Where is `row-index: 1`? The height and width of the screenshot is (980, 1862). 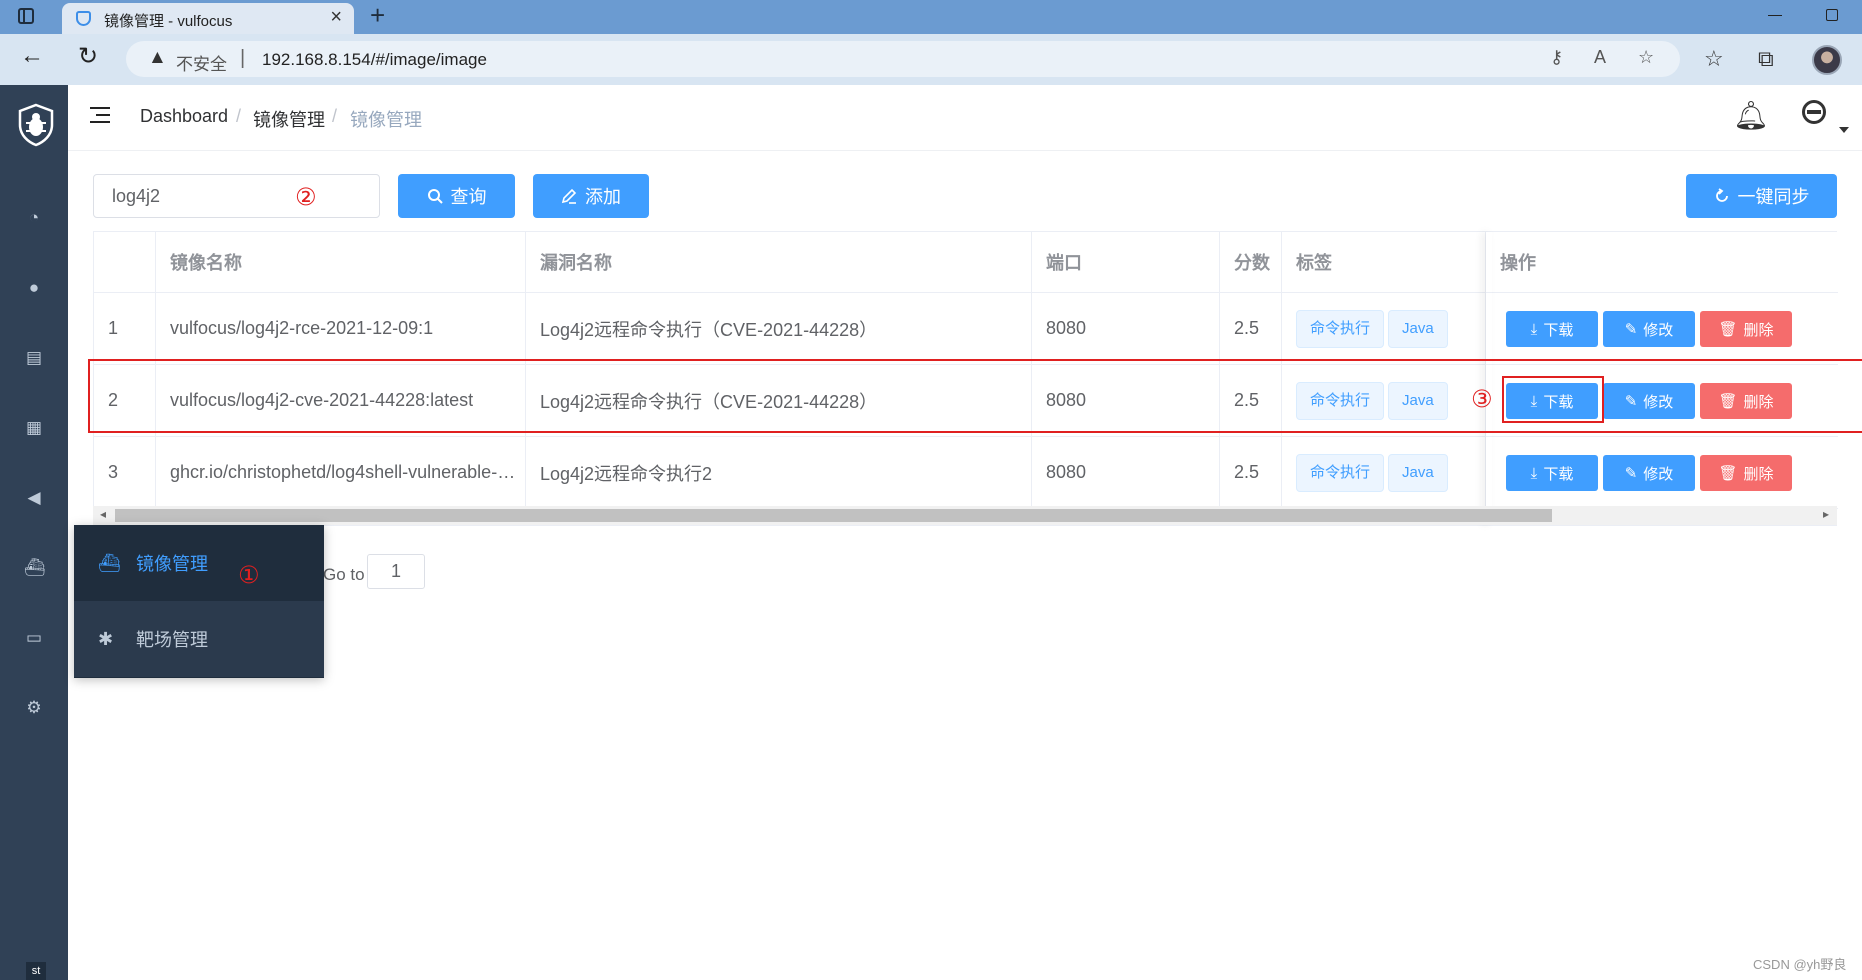
row-index: 1 is located at coordinates (125, 328).